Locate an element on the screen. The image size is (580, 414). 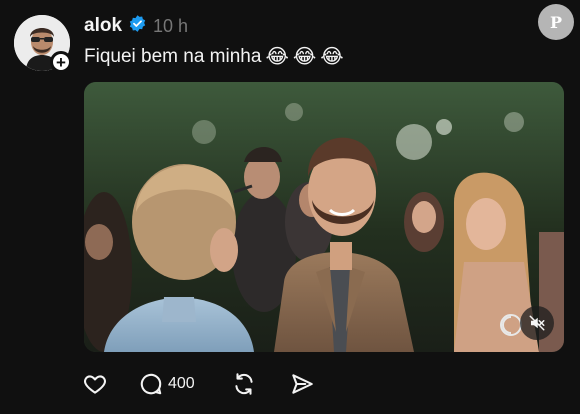
like-button is located at coordinates (95, 384).